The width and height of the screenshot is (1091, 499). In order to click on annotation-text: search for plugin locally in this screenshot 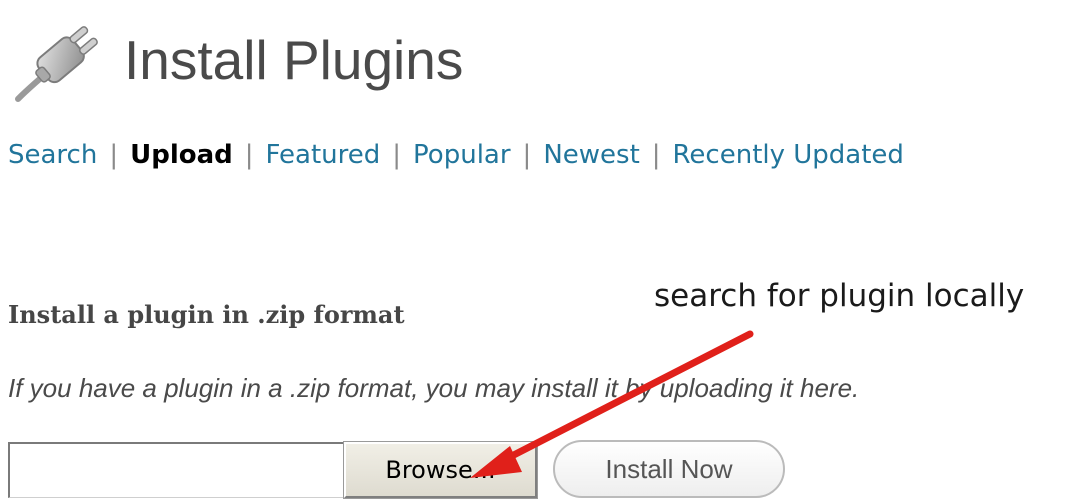, I will do `click(839, 296)`.